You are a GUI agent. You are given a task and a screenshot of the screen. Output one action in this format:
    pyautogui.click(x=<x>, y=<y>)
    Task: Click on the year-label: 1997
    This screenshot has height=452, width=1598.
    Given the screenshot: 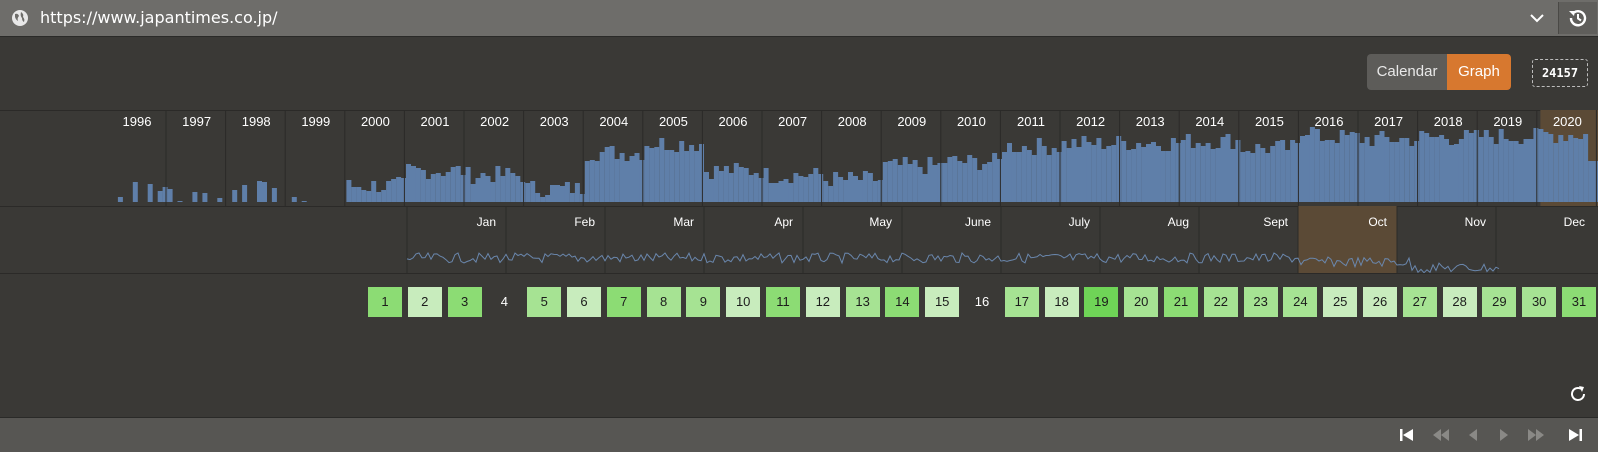 What is the action you would take?
    pyautogui.click(x=196, y=121)
    